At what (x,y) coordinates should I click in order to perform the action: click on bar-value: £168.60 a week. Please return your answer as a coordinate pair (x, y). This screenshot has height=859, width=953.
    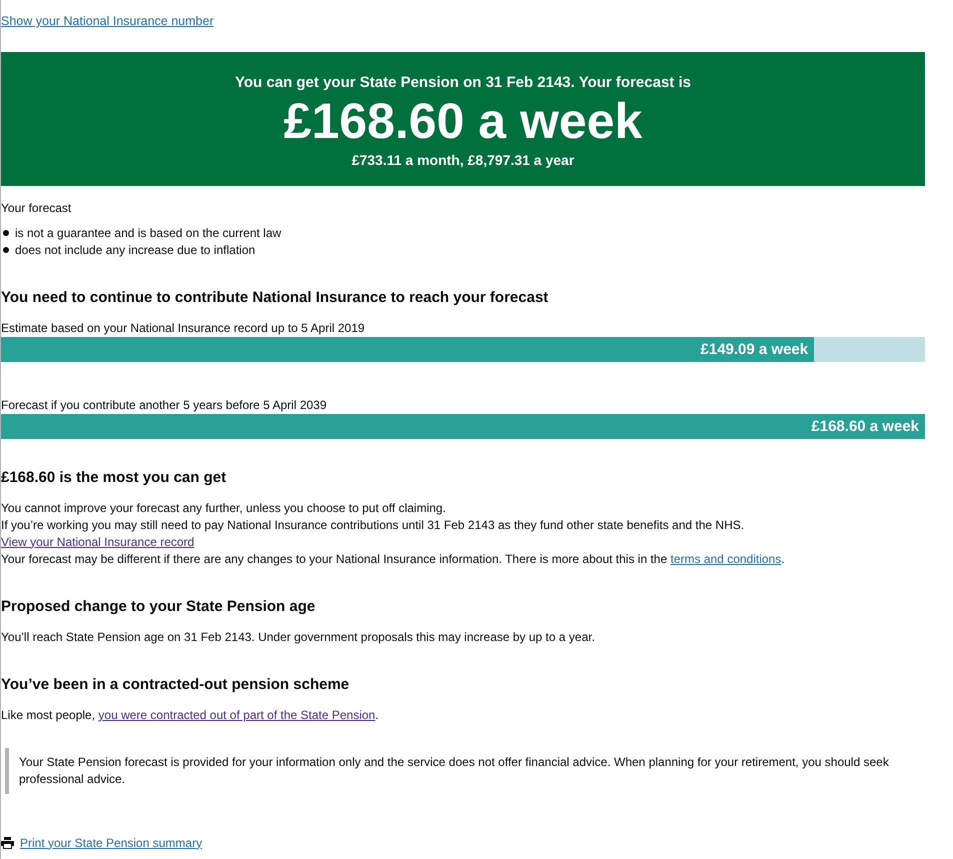
    Looking at the image, I should click on (865, 426).